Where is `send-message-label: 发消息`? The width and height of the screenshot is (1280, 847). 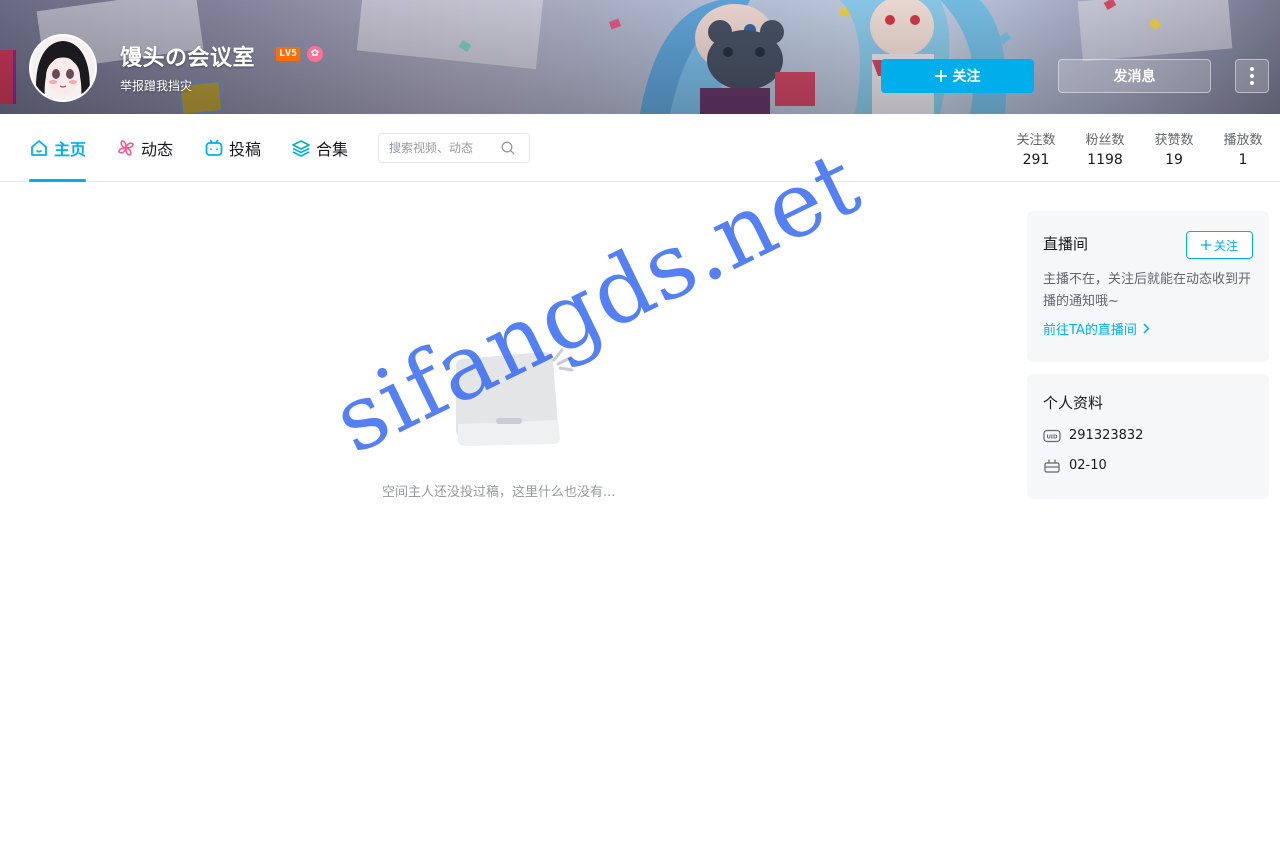 send-message-label: 发消息 is located at coordinates (1134, 76).